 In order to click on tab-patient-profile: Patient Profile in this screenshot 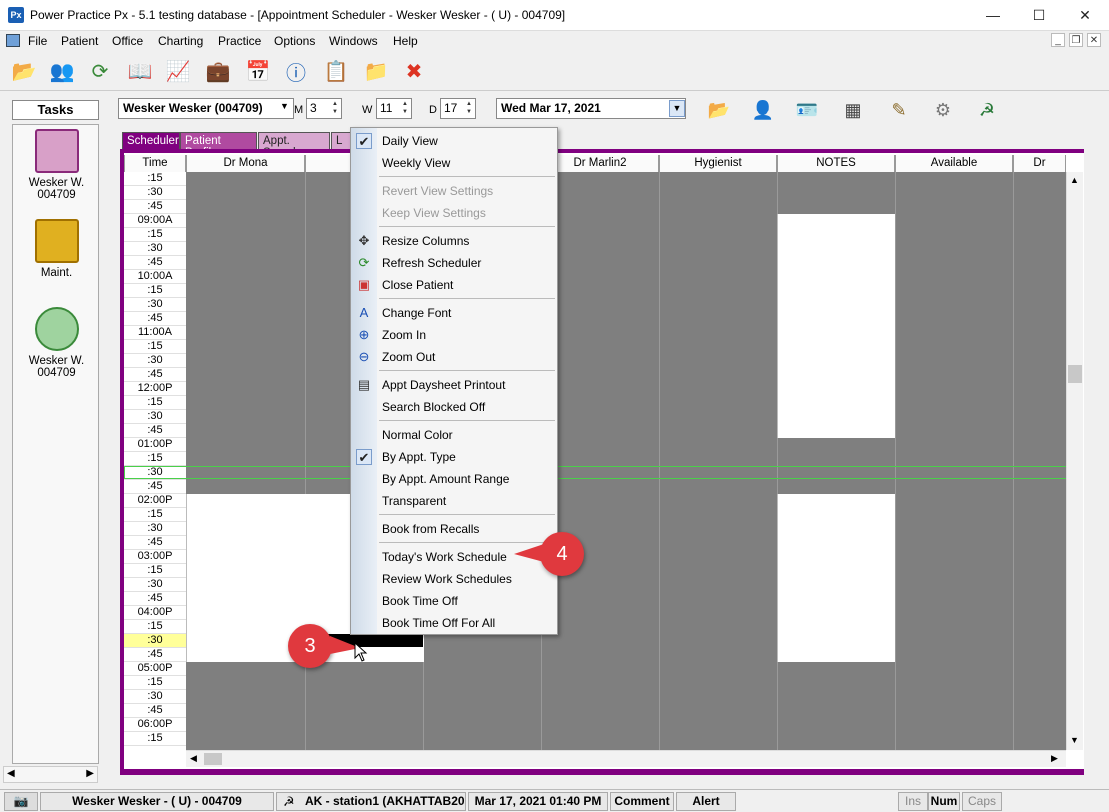, I will do `click(218, 145)`.